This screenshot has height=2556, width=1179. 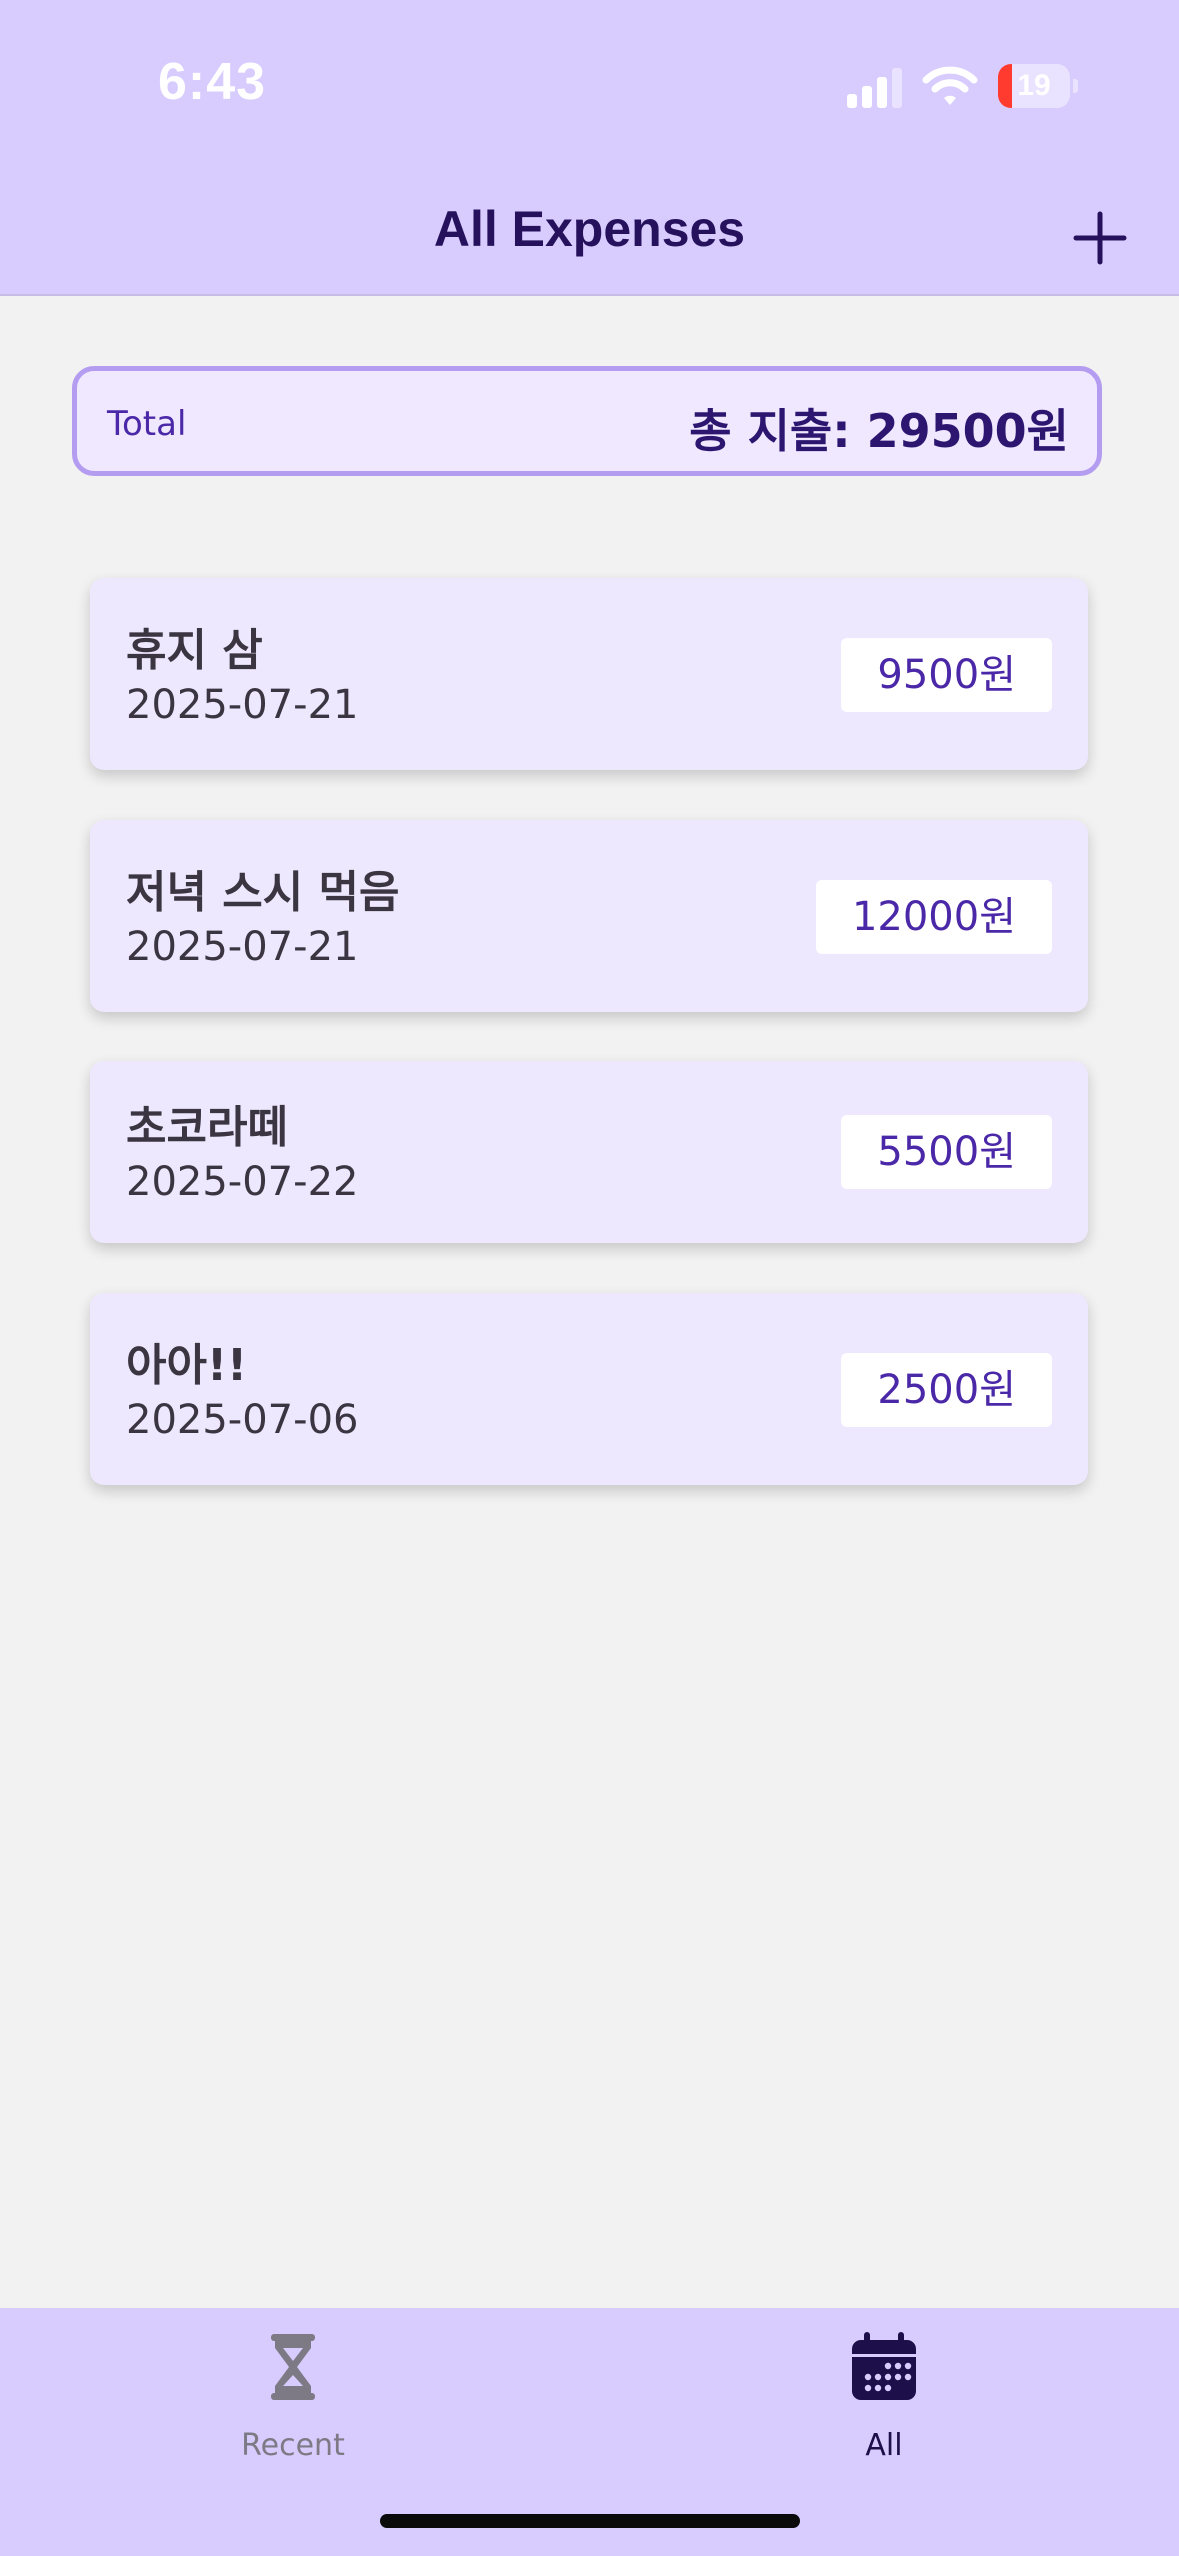 I want to click on expense-card: 저녁 스시 먹음 2025-07-21 12000원, so click(x=589, y=916).